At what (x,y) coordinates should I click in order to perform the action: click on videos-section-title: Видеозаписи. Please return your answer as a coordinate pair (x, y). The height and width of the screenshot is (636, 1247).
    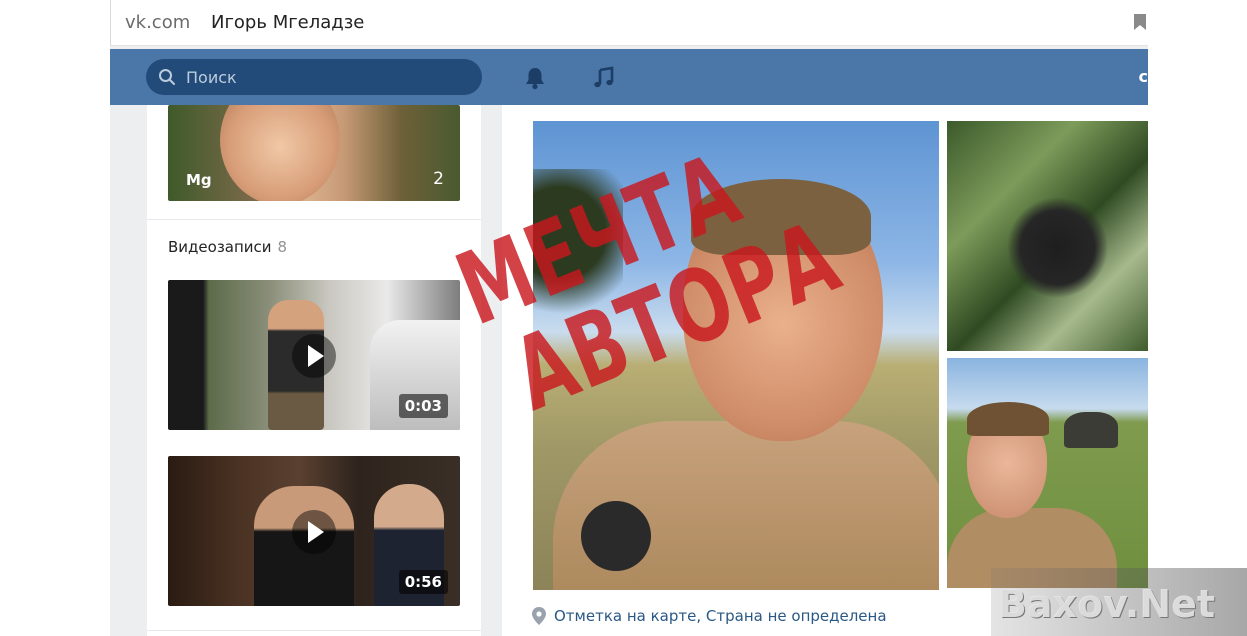
    Looking at the image, I should click on (220, 247).